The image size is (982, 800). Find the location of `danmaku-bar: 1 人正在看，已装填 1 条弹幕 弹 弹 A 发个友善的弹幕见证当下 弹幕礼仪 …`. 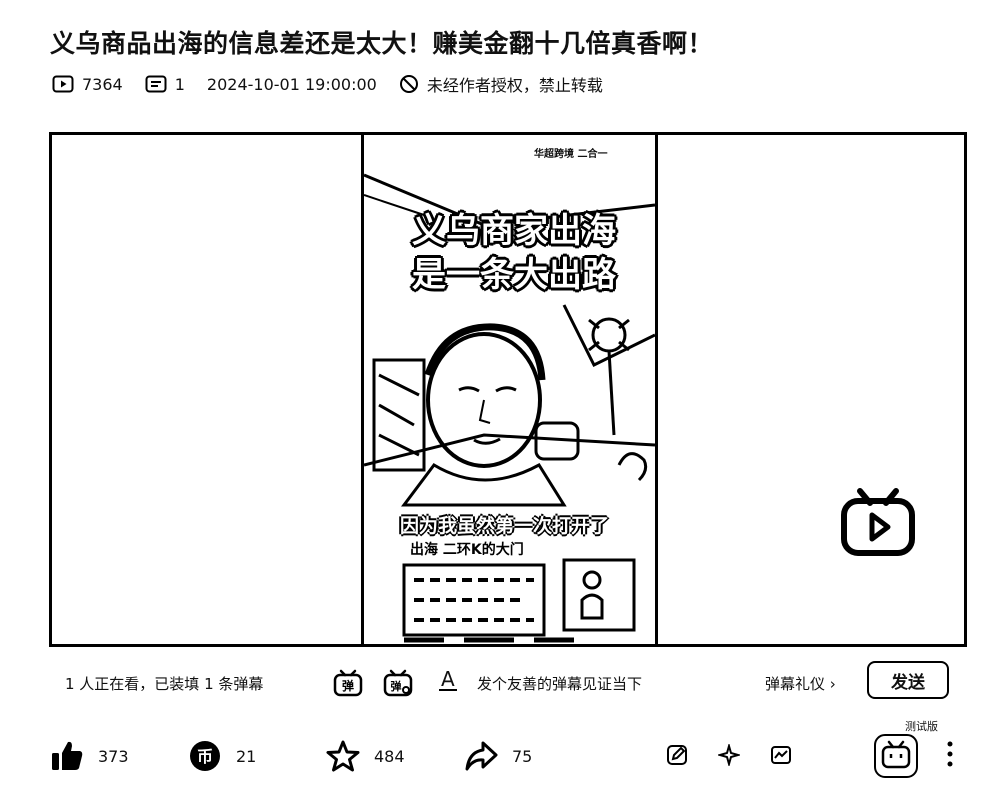

danmaku-bar: 1 人正在看，已装填 1 条弹幕 弹 弹 A 发个友善的弹幕见证当下 弹幕礼仪 … is located at coordinates (508, 683).